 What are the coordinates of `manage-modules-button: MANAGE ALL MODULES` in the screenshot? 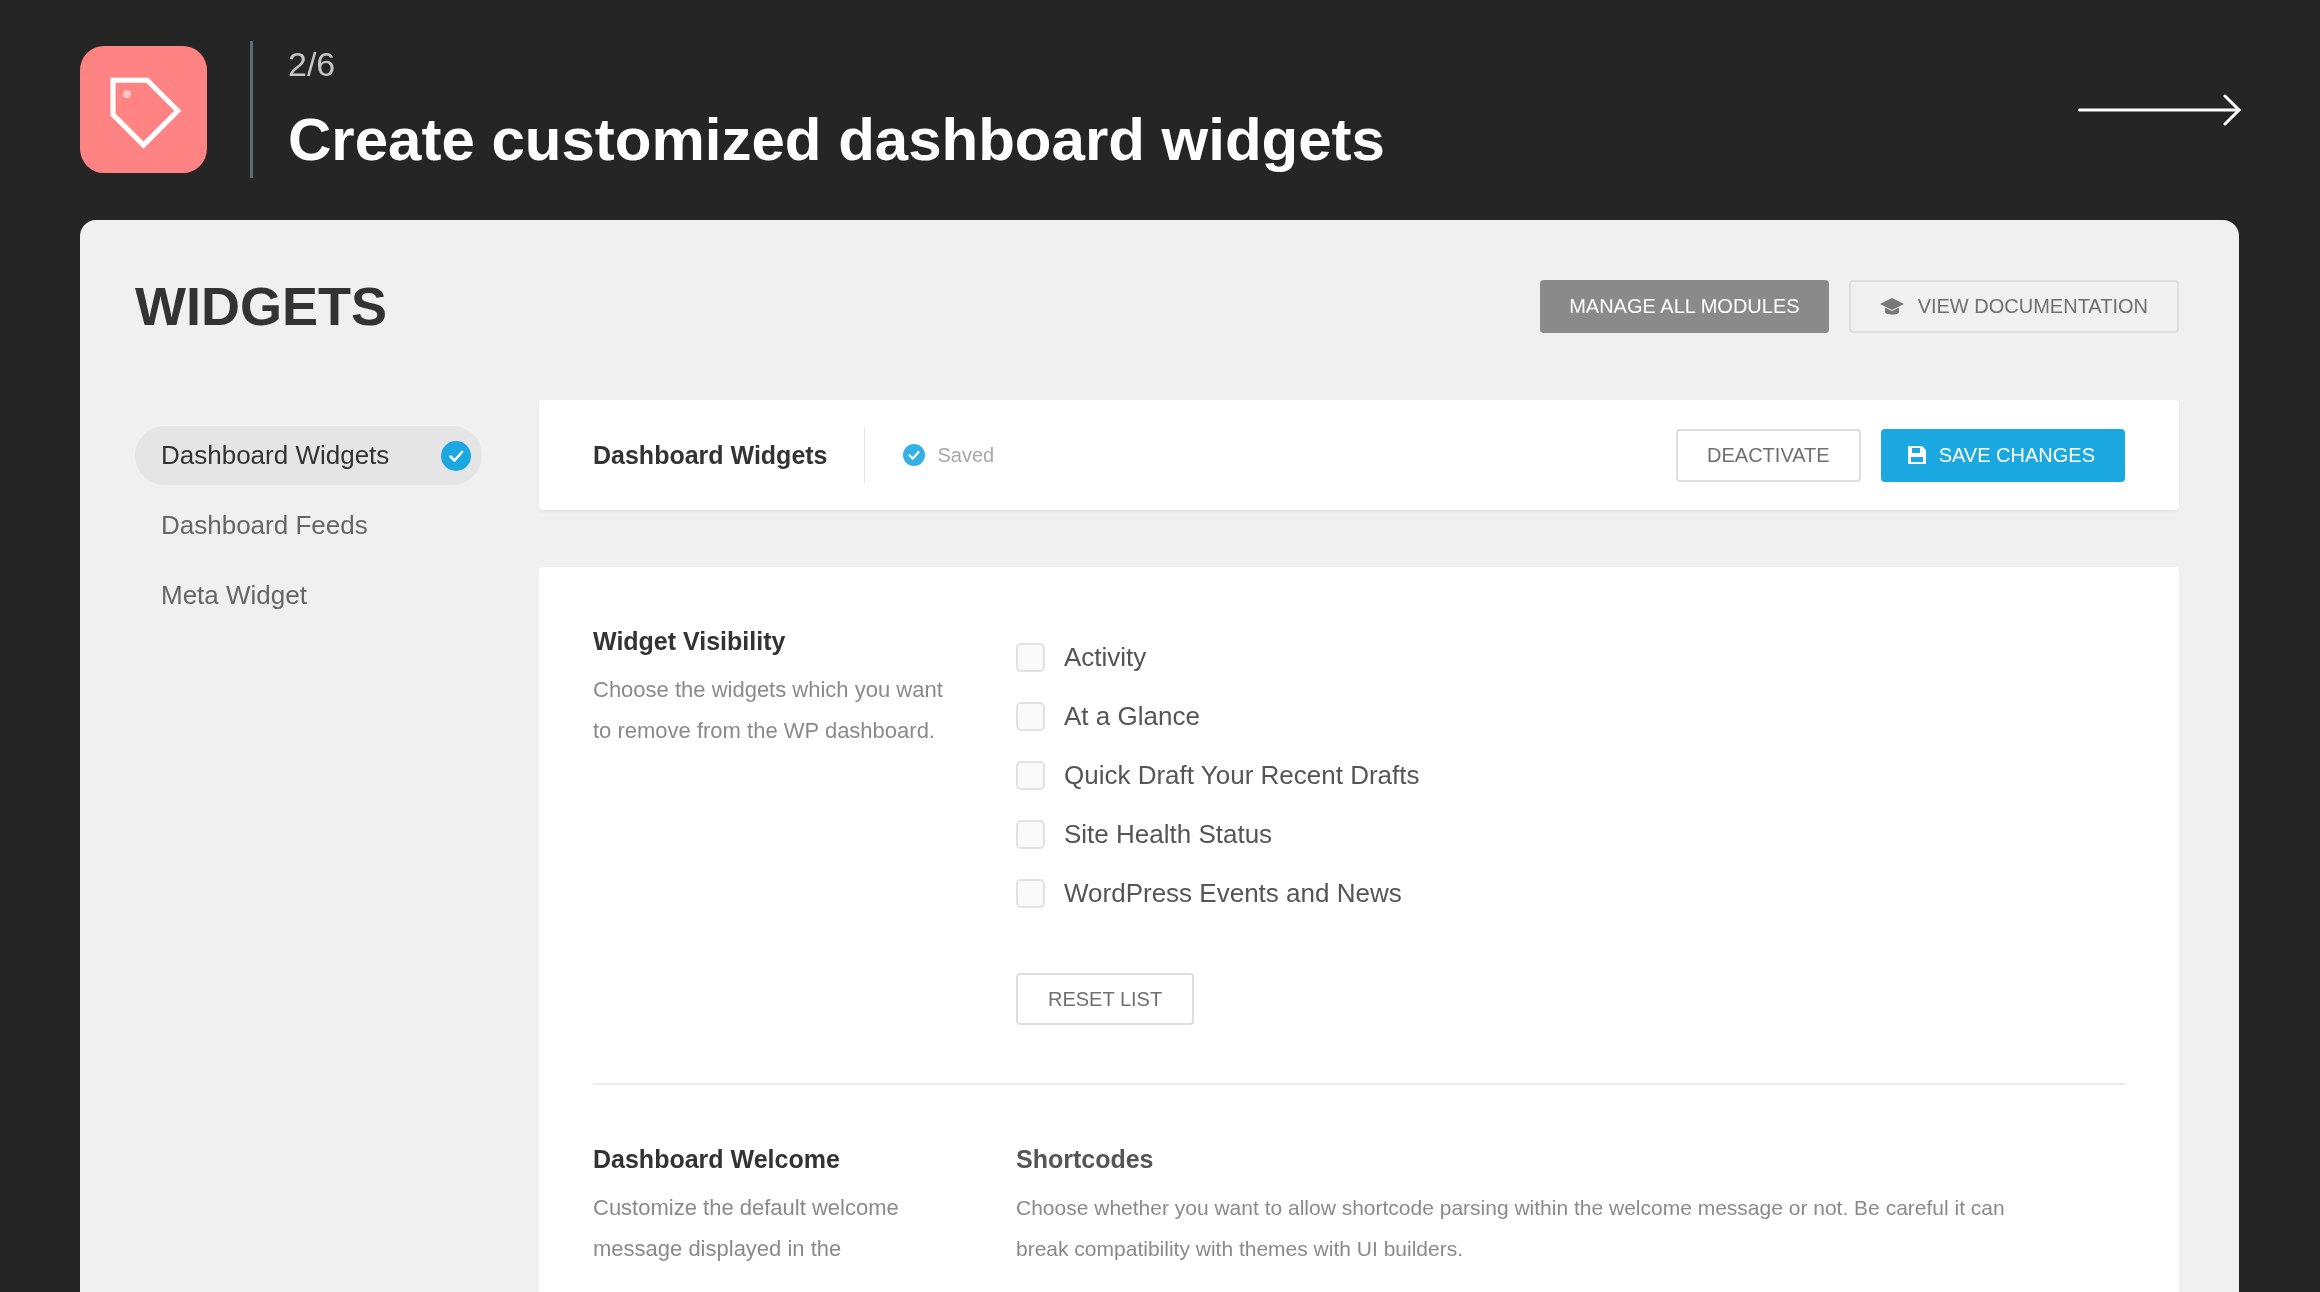 It's located at (1684, 306).